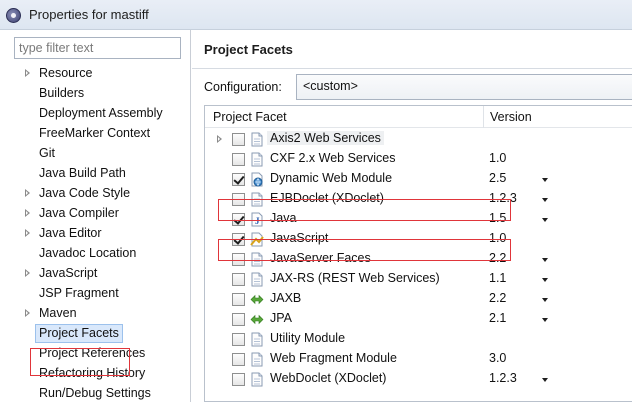 The height and width of the screenshot is (402, 632). I want to click on sidebar-item-label: Javadoc Location, so click(88, 253).